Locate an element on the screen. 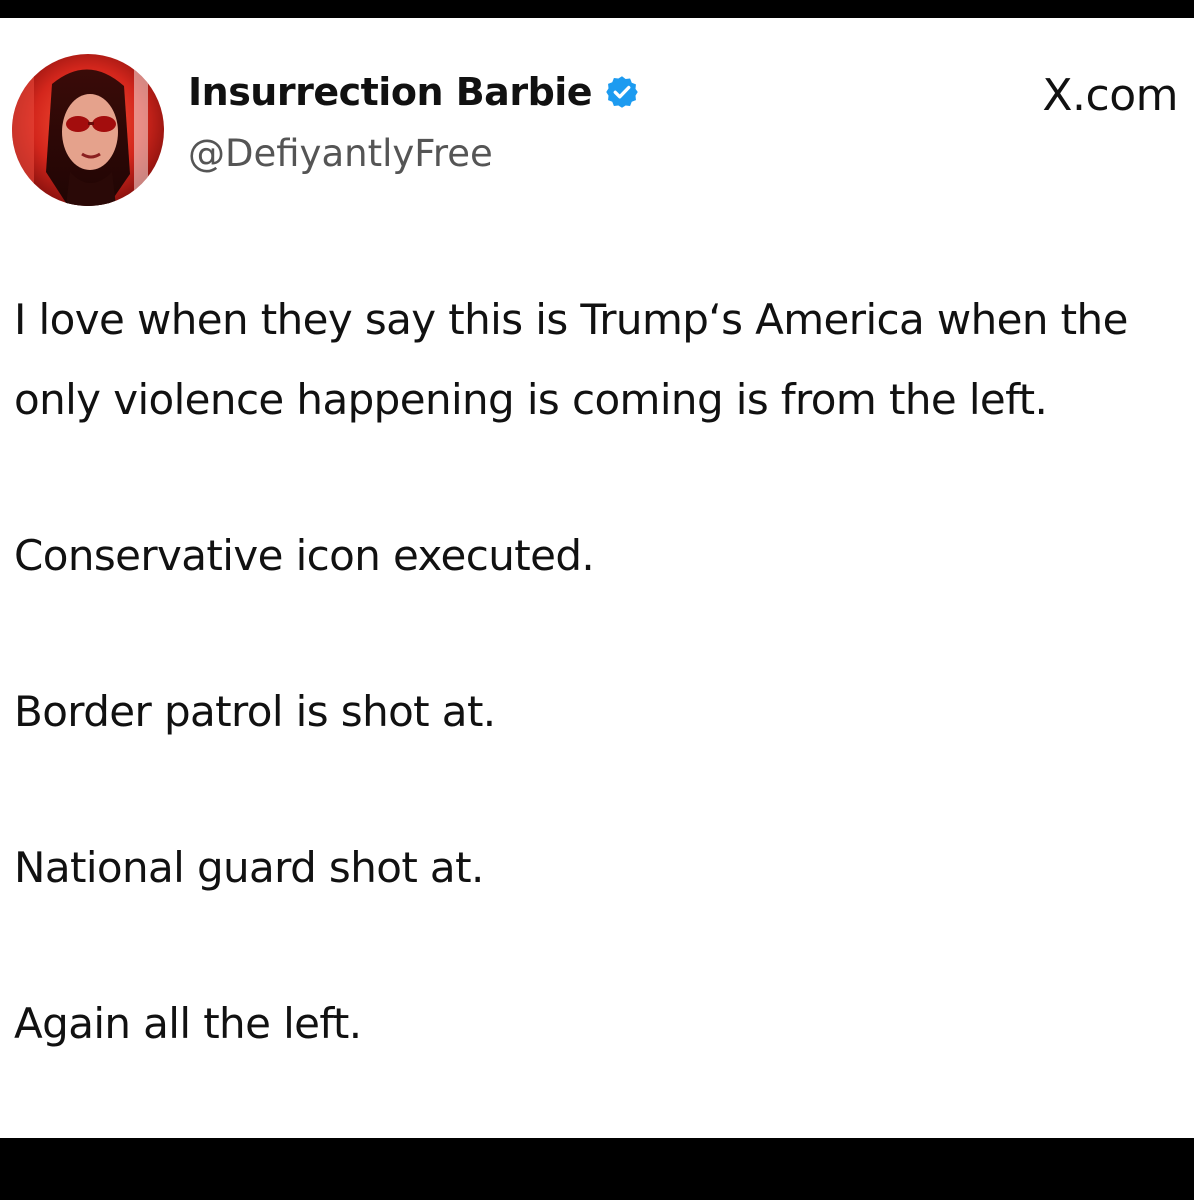  author-avatar is located at coordinates (88, 130).